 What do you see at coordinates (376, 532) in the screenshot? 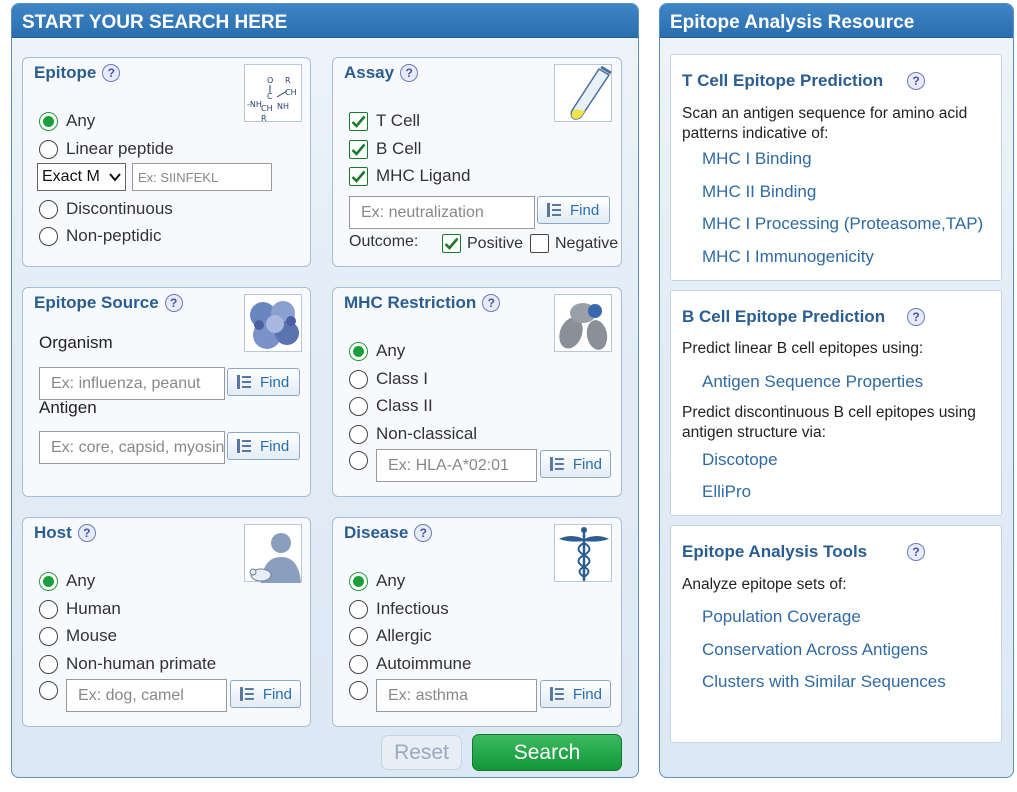
I see `disease-title: Disease` at bounding box center [376, 532].